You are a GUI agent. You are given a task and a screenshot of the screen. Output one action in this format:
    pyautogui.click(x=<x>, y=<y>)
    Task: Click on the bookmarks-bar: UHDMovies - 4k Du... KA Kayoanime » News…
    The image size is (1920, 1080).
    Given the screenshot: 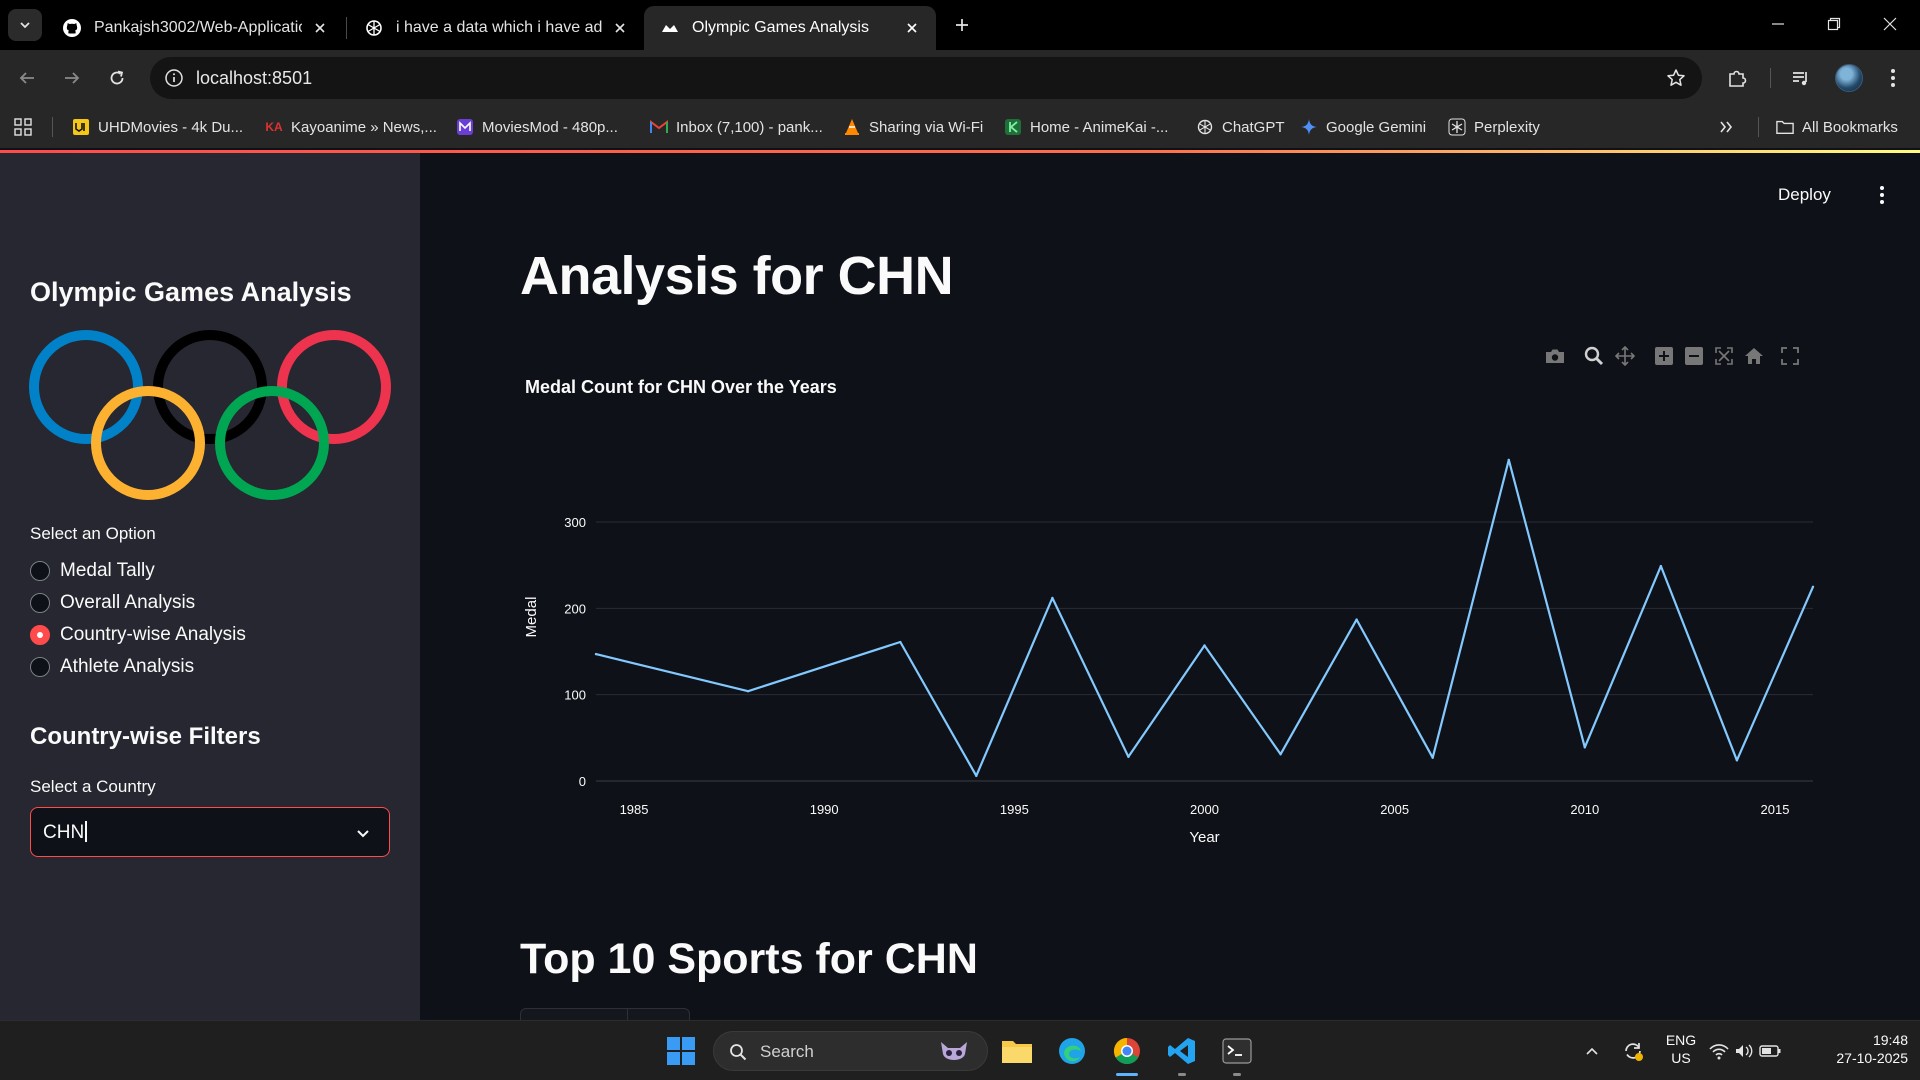 What is the action you would take?
    pyautogui.click(x=960, y=127)
    